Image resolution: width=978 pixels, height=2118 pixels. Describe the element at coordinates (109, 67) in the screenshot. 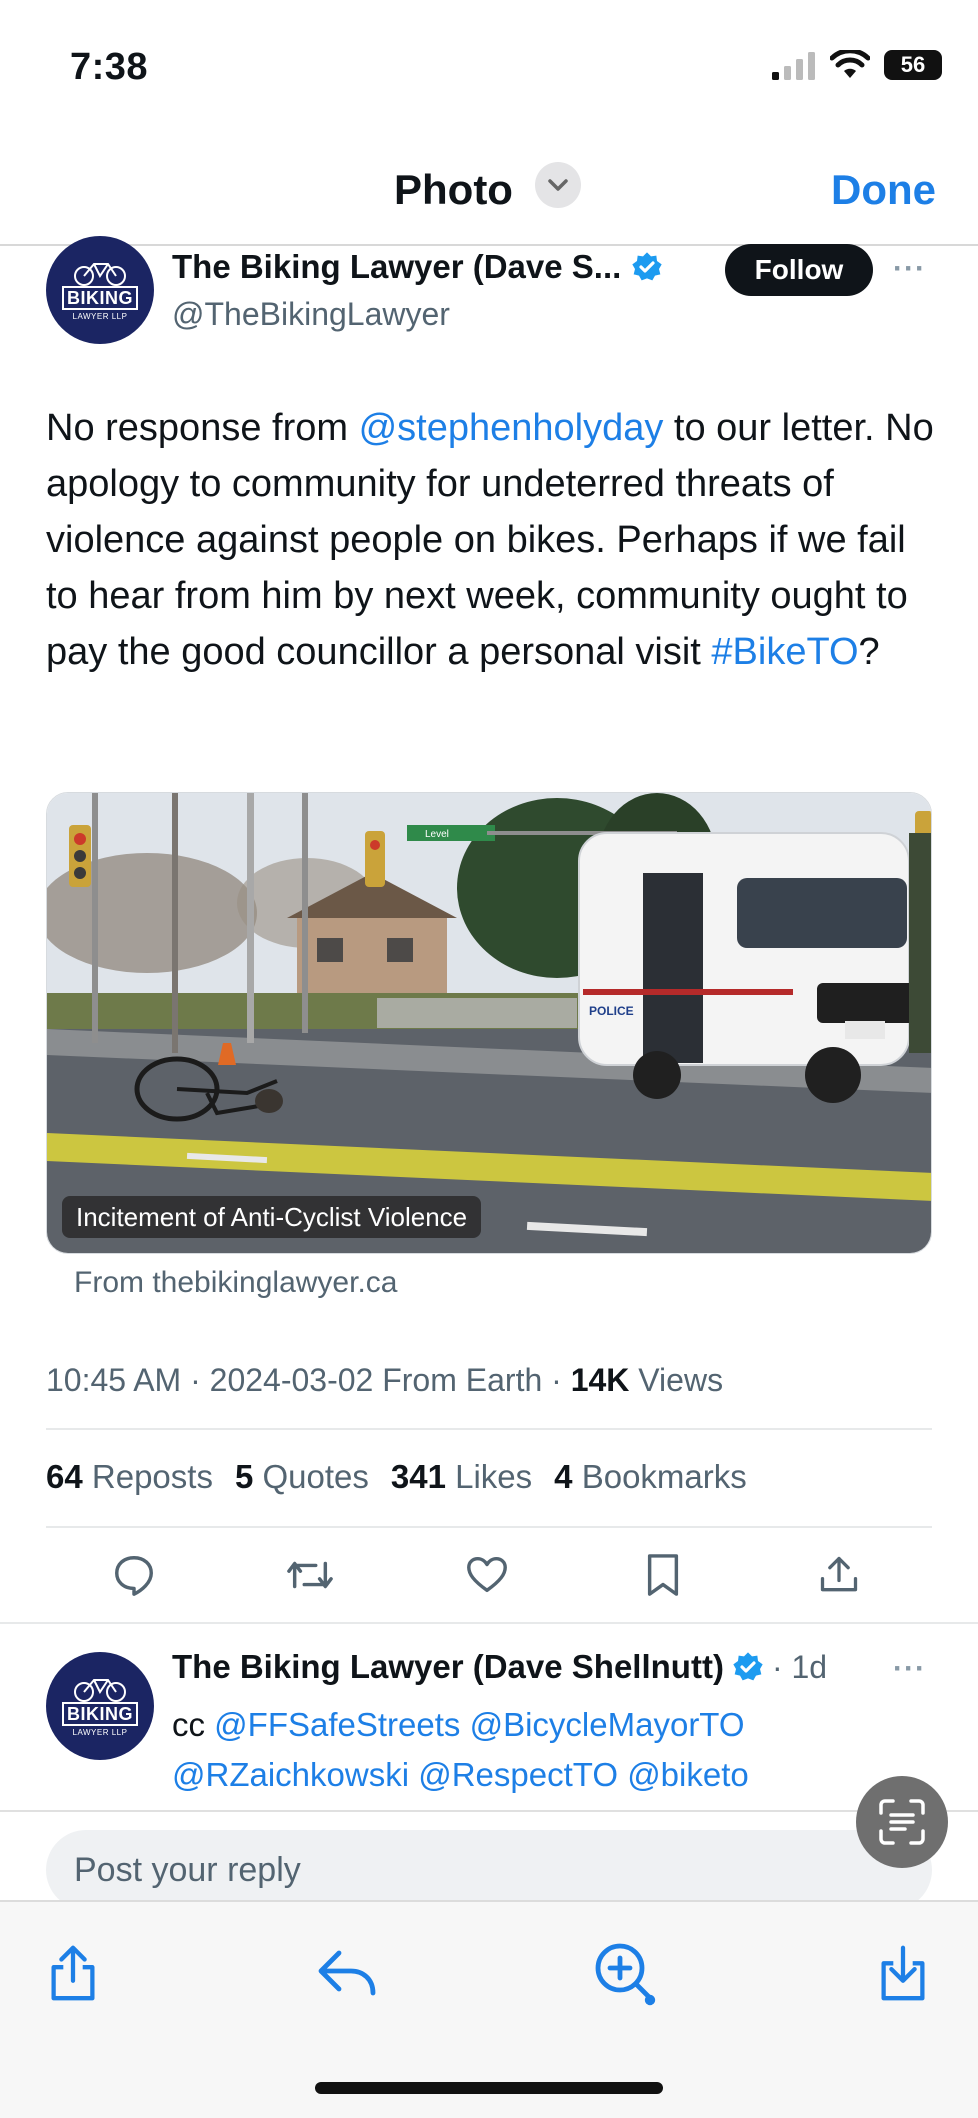

I see `status-time: 7:38` at that location.